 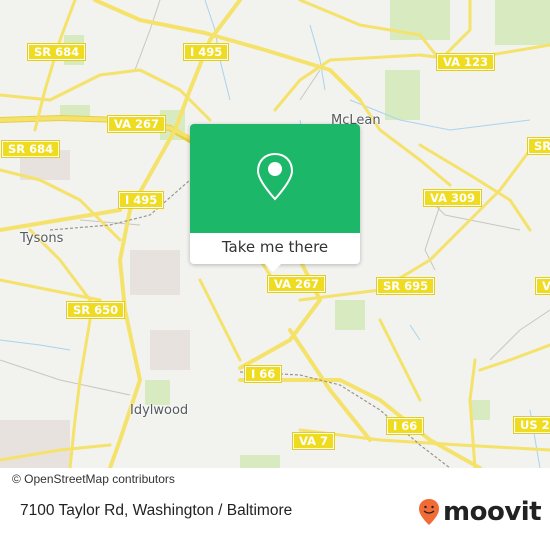 I want to click on popup-header, so click(x=275, y=178).